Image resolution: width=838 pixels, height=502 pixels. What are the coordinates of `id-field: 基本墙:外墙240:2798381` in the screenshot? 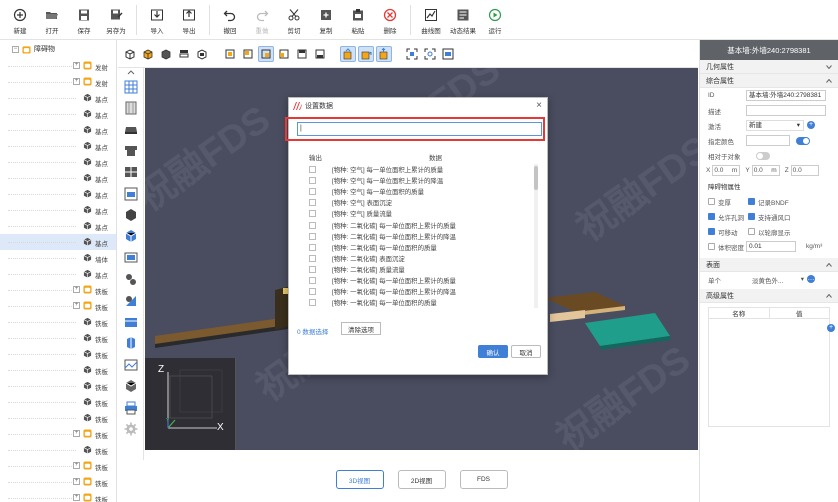 It's located at (786, 95).